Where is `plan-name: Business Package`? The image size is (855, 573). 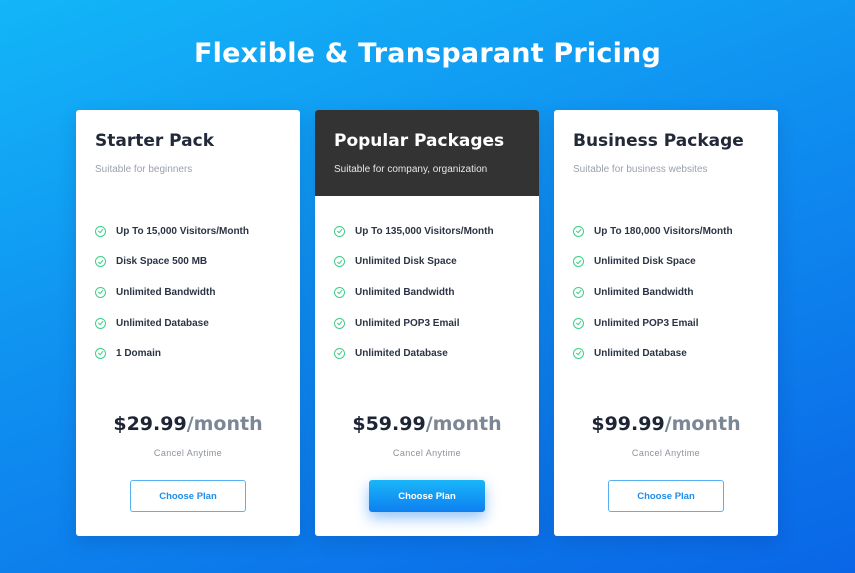 plan-name: Business Package is located at coordinates (658, 141).